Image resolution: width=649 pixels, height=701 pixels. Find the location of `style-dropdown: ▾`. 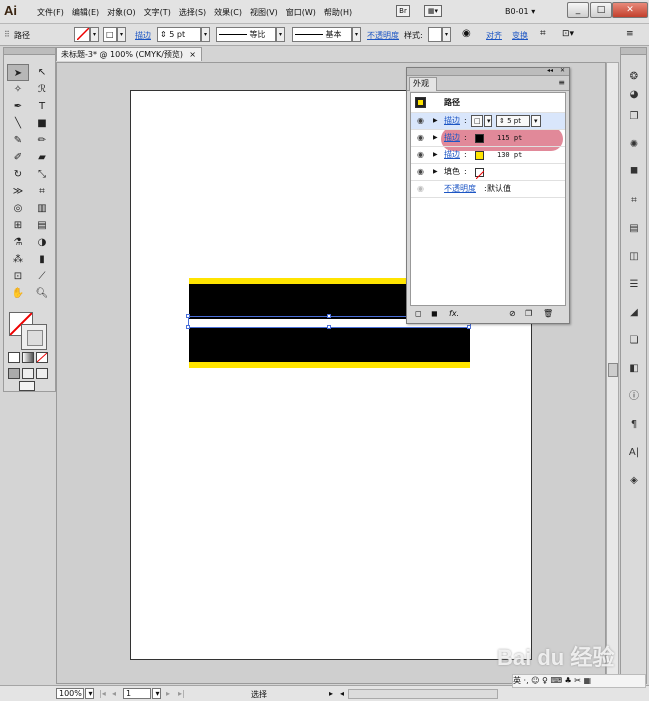

style-dropdown: ▾ is located at coordinates (446, 34).